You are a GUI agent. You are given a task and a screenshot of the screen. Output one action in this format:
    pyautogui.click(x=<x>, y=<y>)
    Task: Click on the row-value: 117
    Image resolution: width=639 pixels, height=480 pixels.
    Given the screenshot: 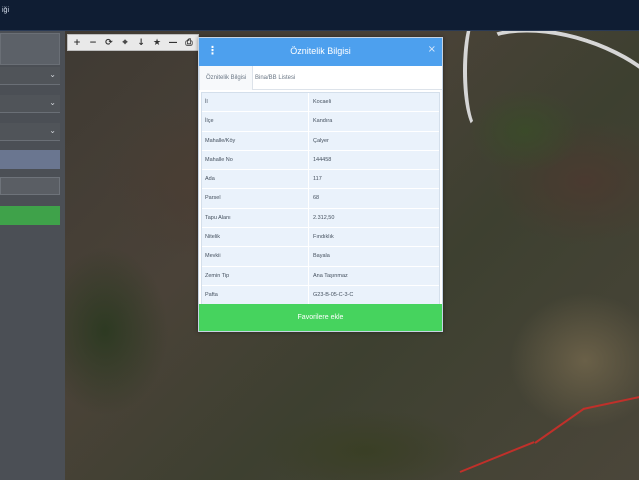 What is the action you would take?
    pyautogui.click(x=317, y=179)
    